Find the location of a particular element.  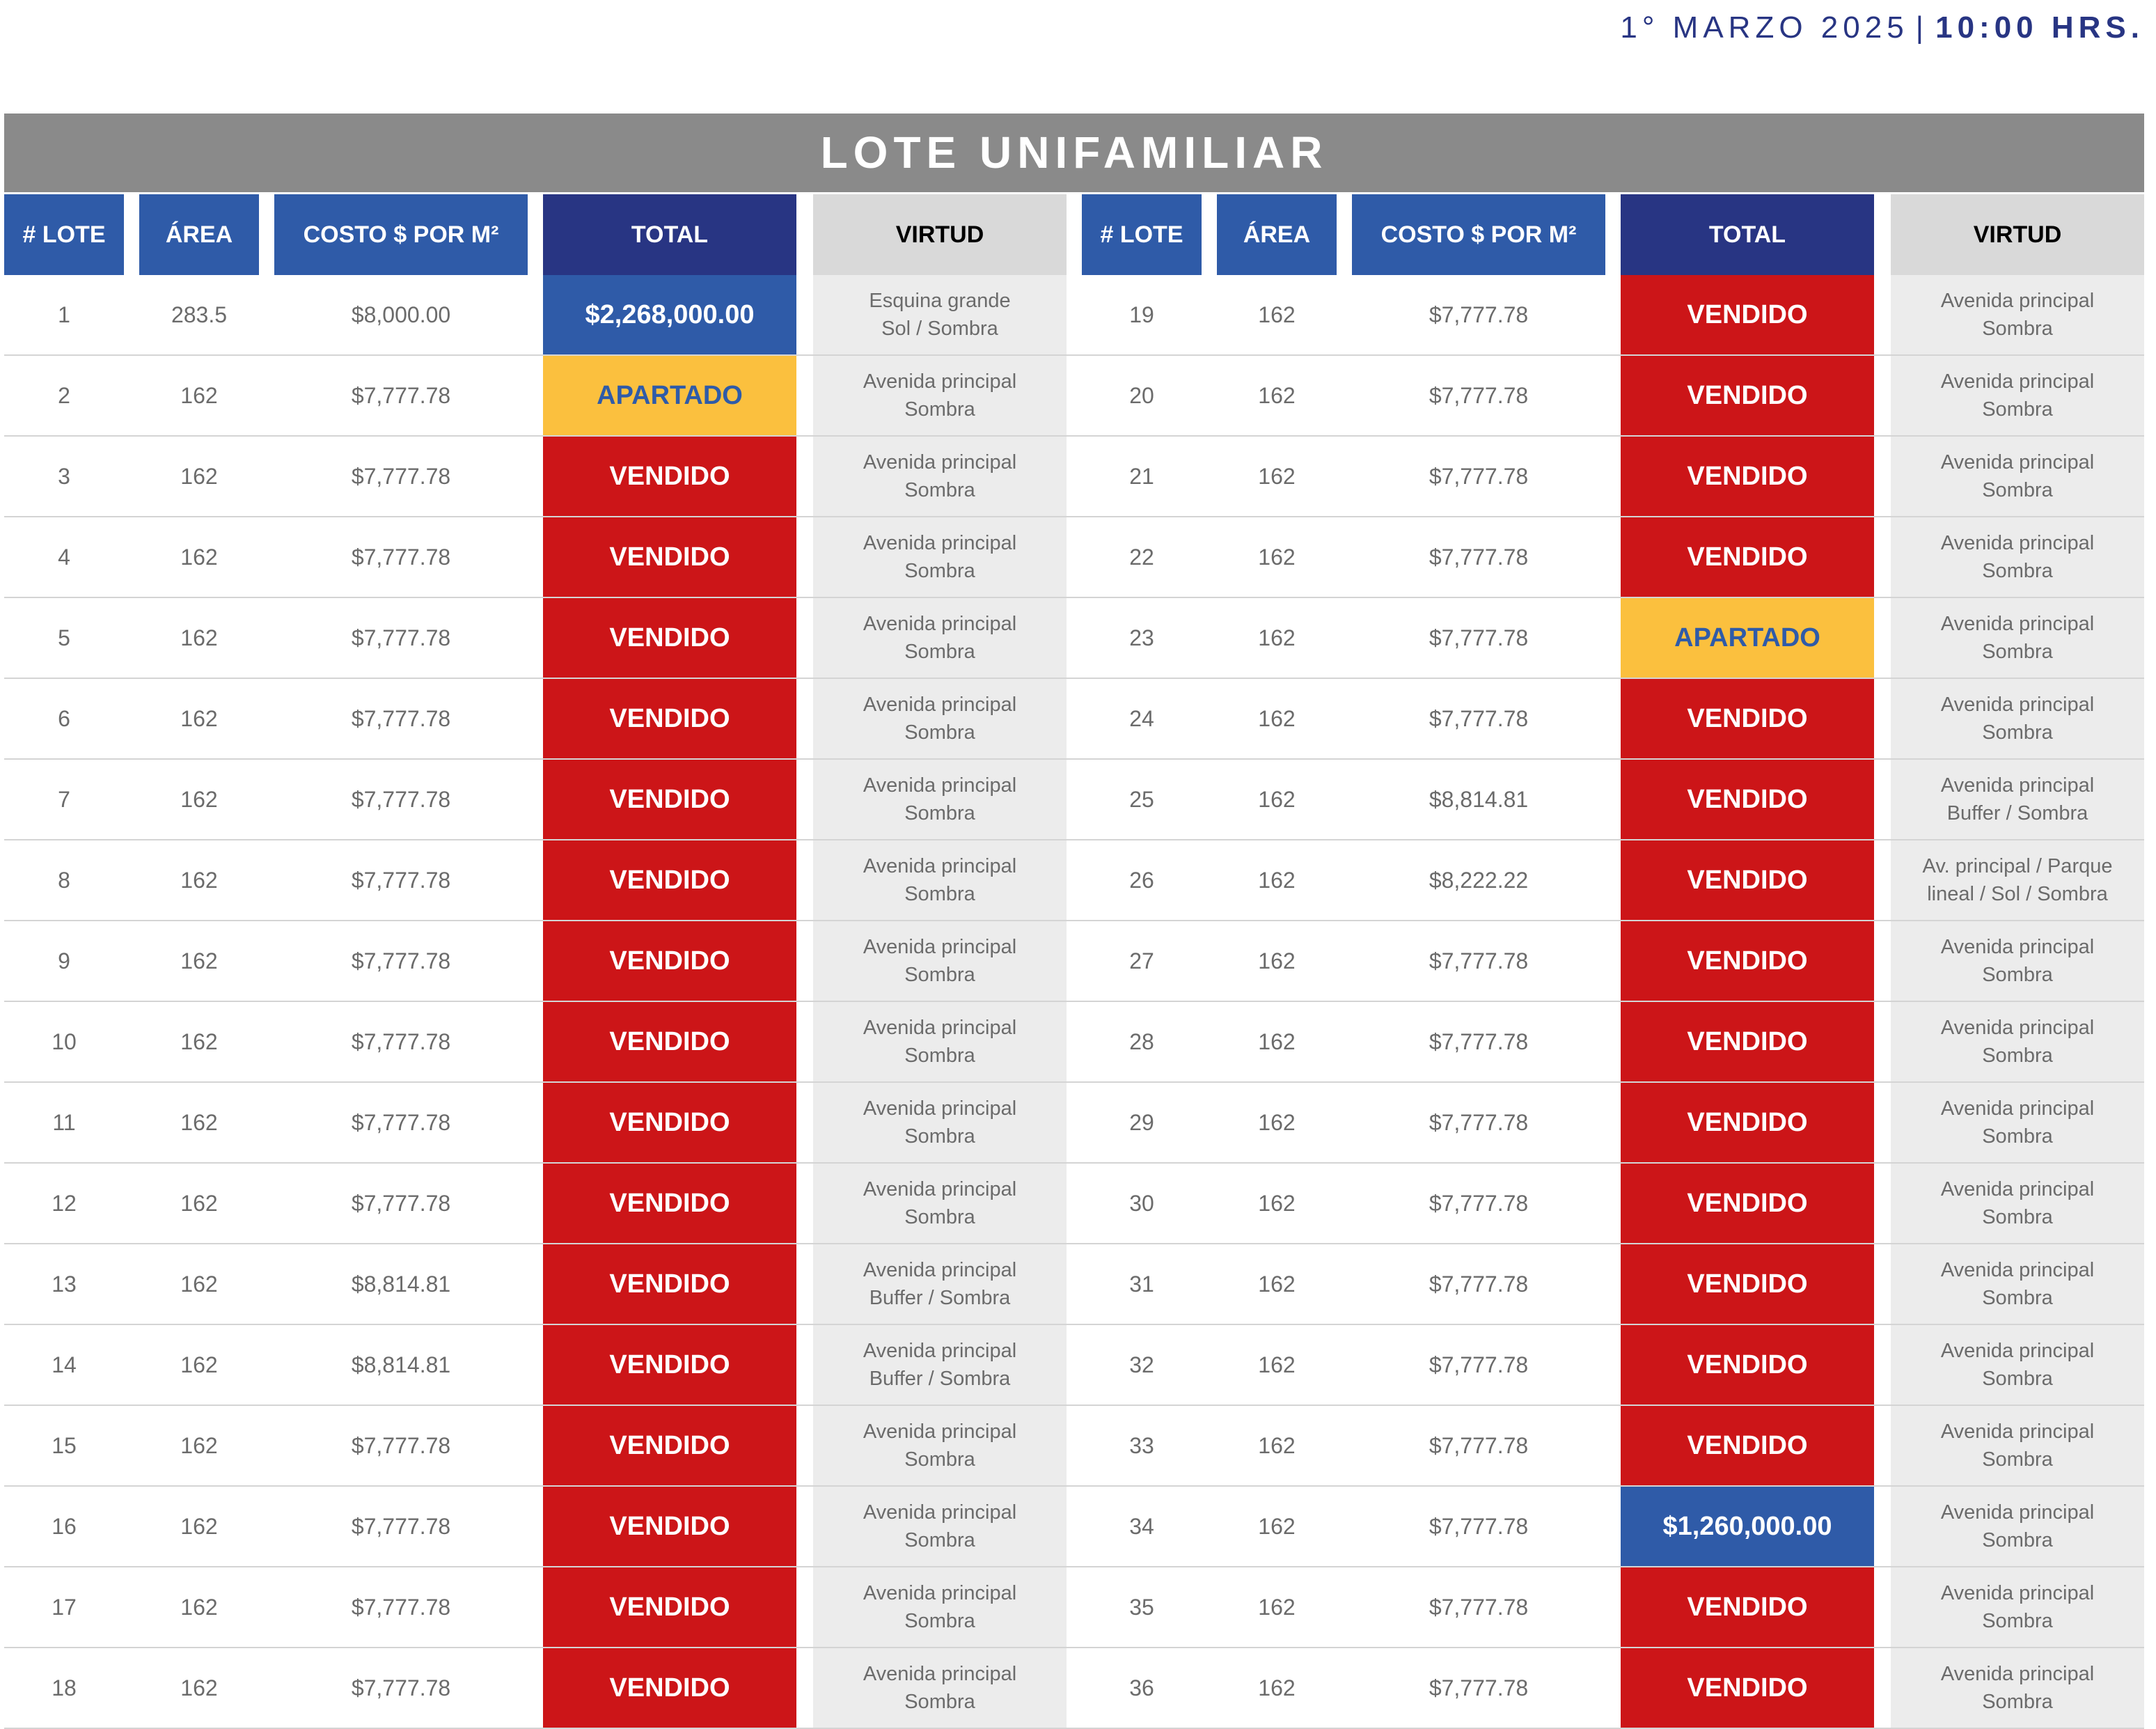

header-virtud: VIRTUD is located at coordinates (940, 235).